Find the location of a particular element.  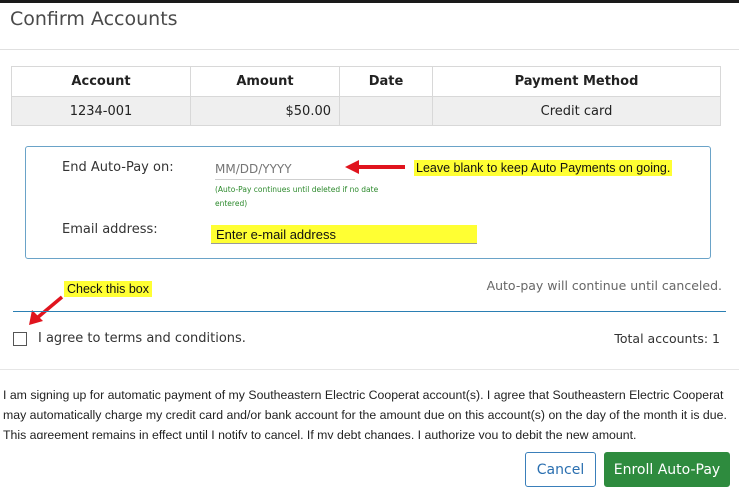

end-date-input is located at coordinates (285, 169).